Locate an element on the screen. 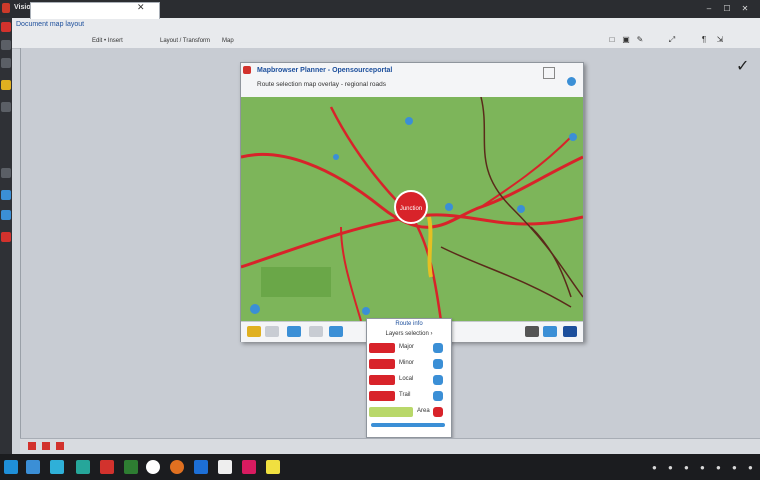  tray-update-icon: ● is located at coordinates (702, 467).